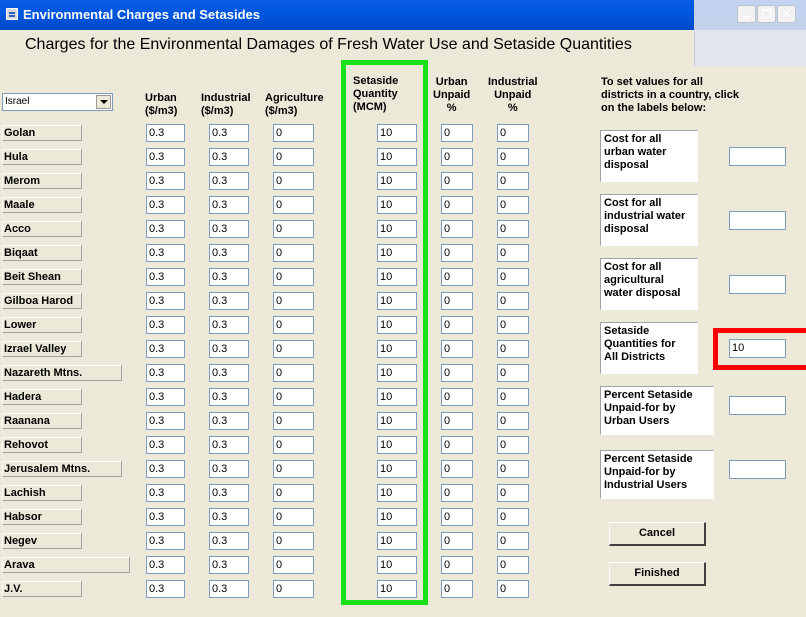 The width and height of the screenshot is (806, 617). I want to click on finished-button: Finished, so click(657, 574).